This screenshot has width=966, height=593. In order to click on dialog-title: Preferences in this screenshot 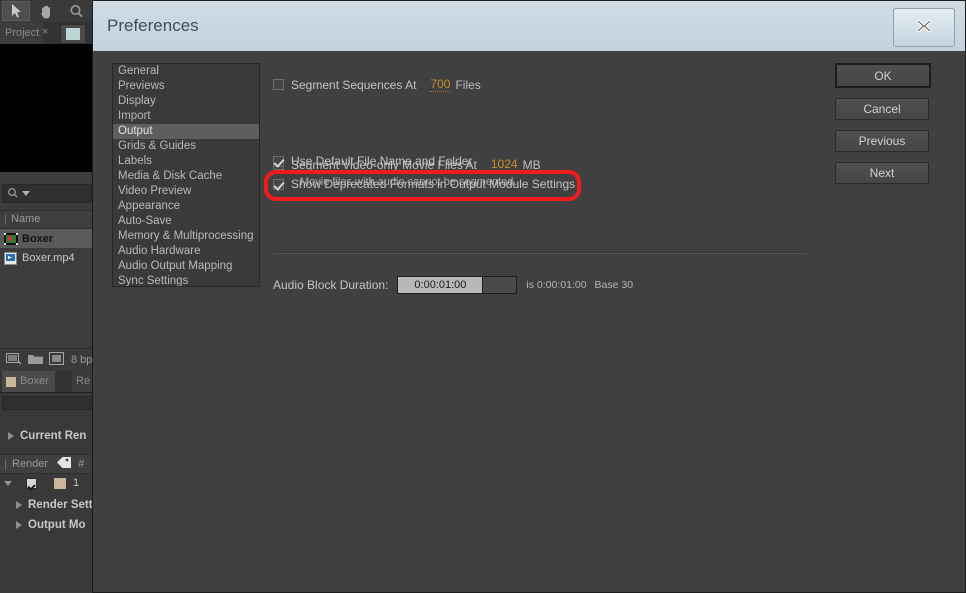, I will do `click(153, 25)`.